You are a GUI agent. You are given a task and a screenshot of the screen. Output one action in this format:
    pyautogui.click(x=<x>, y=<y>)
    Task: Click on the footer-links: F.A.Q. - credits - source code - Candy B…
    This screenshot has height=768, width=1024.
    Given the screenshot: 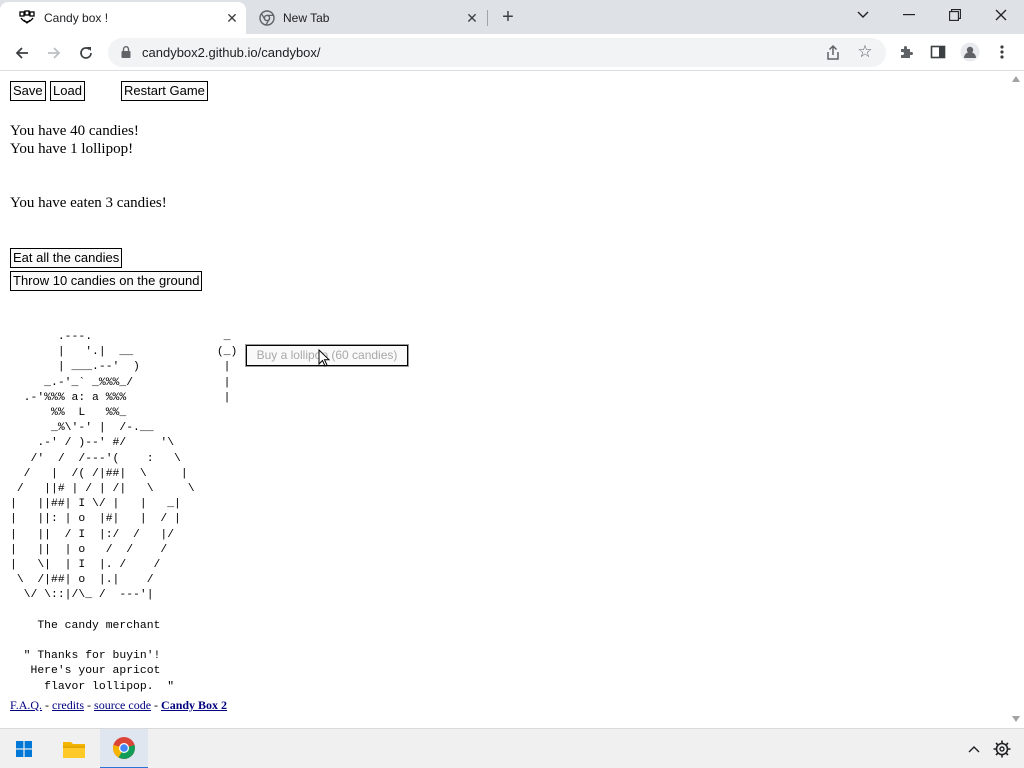 What is the action you would take?
    pyautogui.click(x=118, y=705)
    